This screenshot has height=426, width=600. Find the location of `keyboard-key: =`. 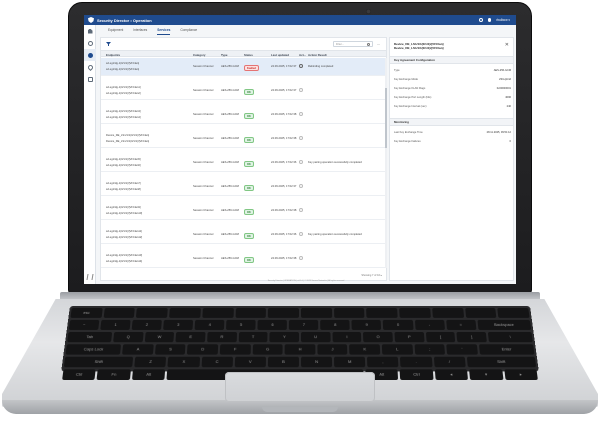

keyboard-key: = is located at coordinates (461, 325).